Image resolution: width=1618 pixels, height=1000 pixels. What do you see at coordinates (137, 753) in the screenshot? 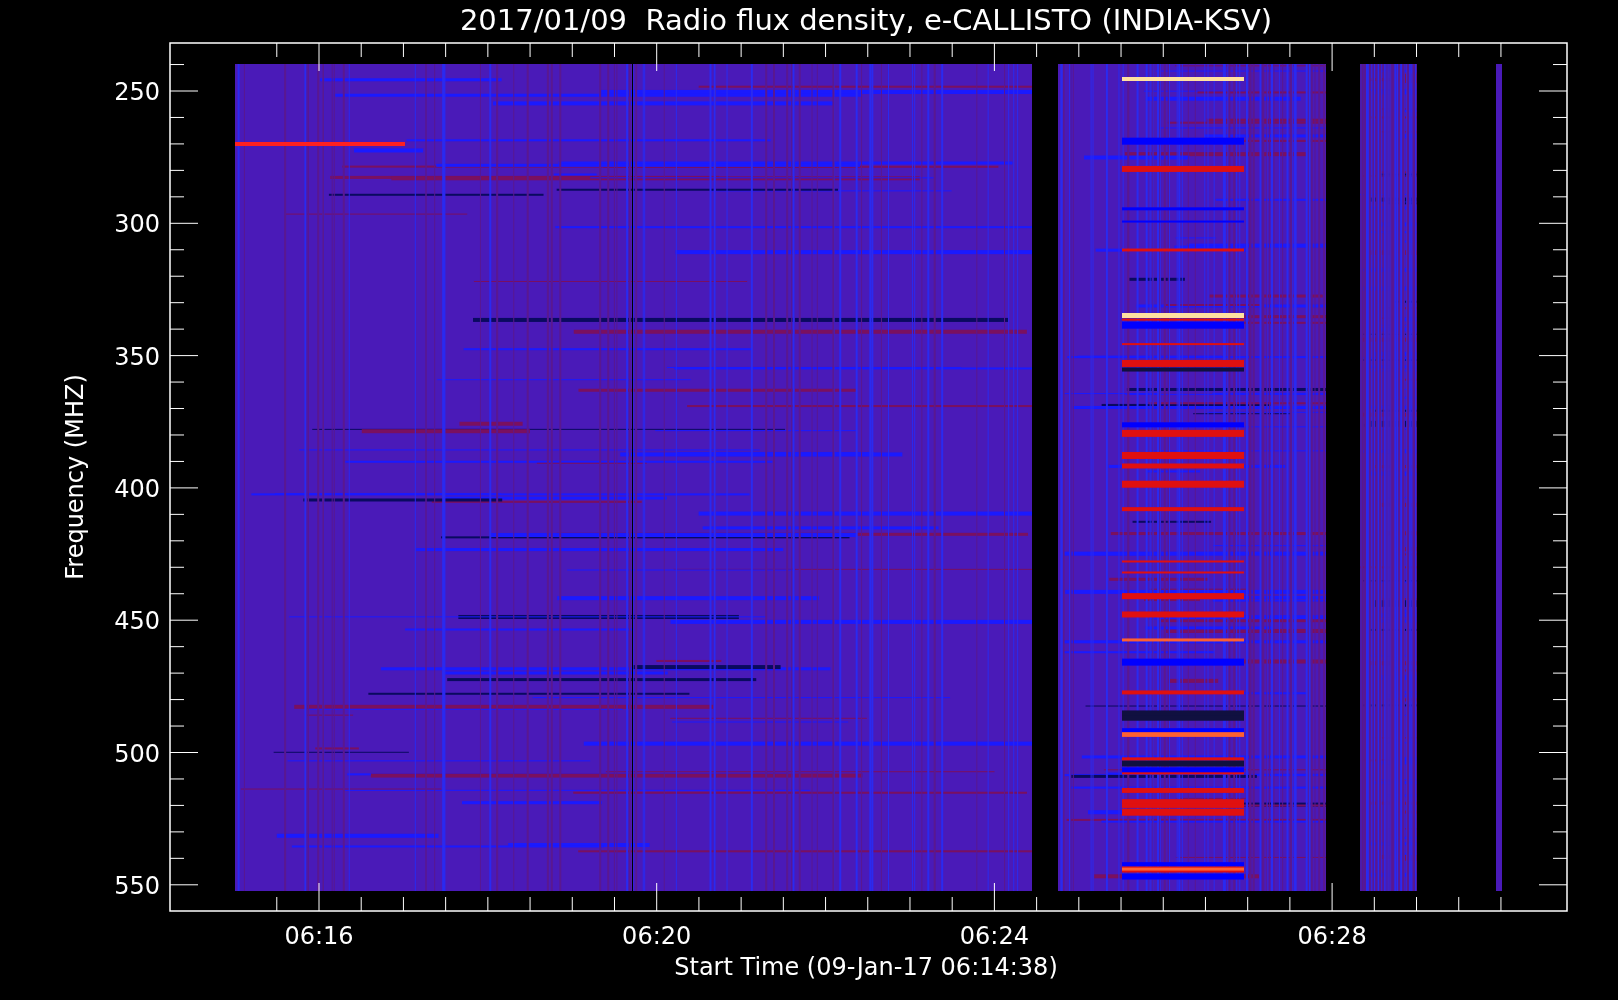
I see `y-tick-label: 500` at bounding box center [137, 753].